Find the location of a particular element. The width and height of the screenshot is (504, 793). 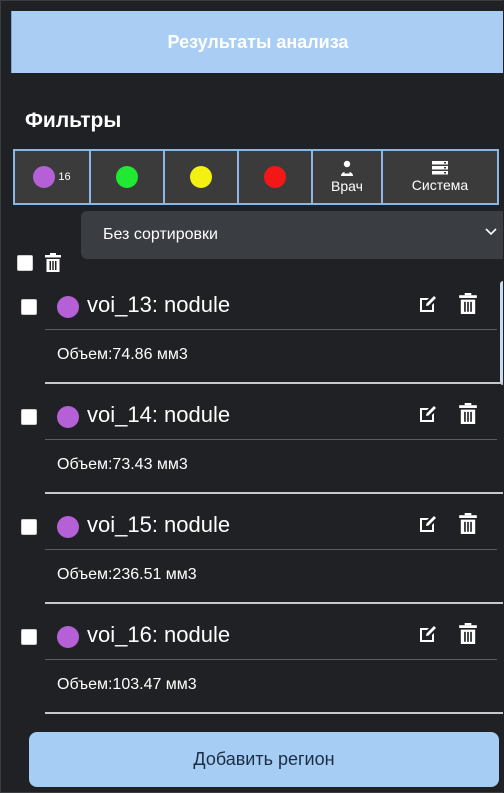

filter-red-button is located at coordinates (275, 177).